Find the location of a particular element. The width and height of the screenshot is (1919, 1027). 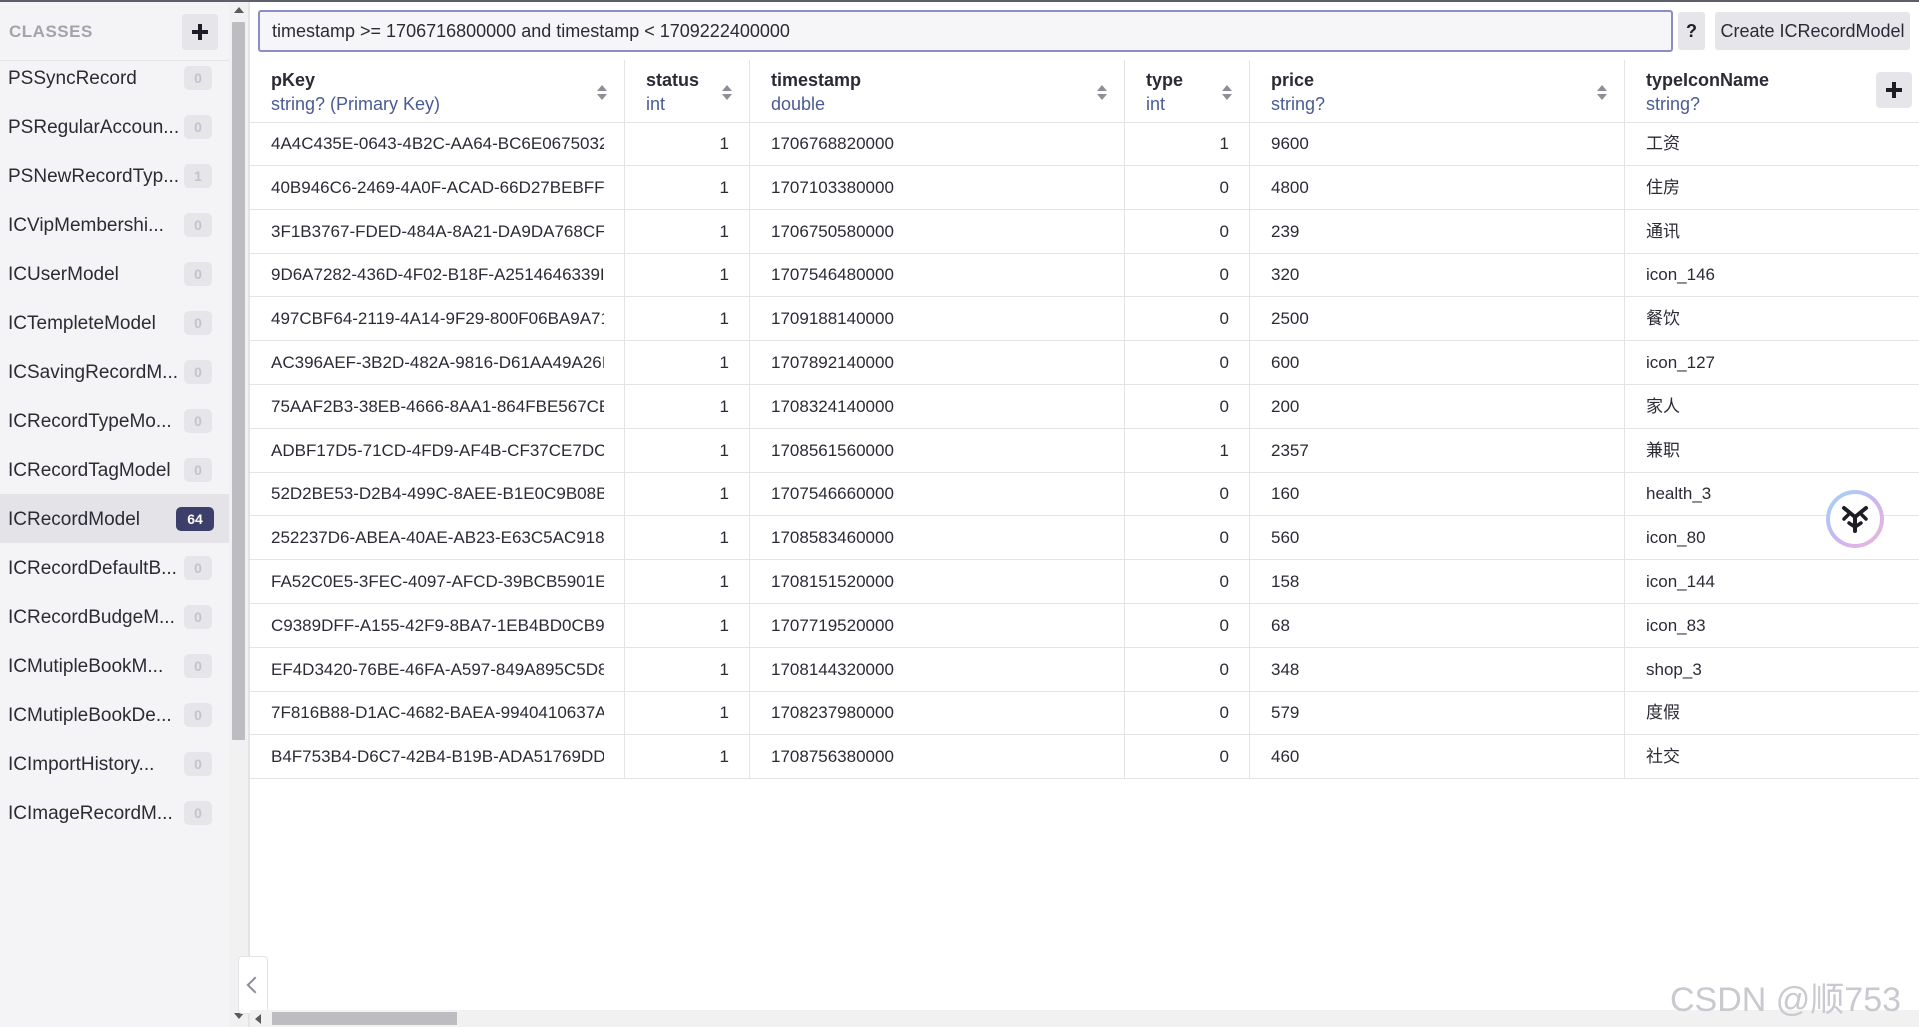

cell-price: 320 is located at coordinates (1437, 275).